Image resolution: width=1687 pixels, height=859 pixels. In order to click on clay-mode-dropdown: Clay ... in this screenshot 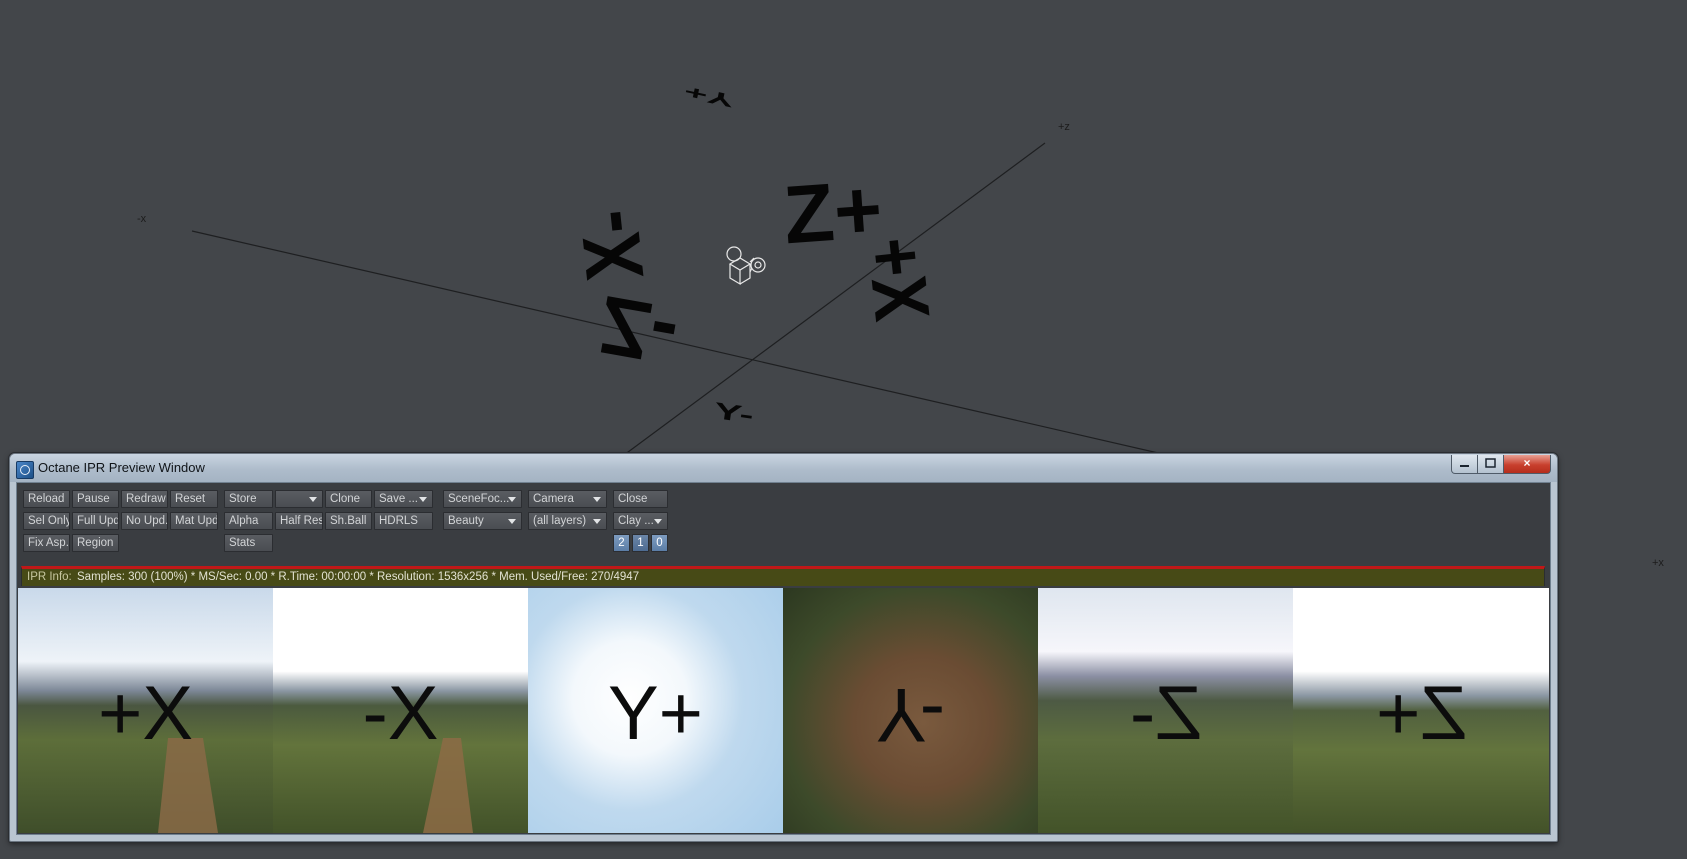, I will do `click(640, 521)`.